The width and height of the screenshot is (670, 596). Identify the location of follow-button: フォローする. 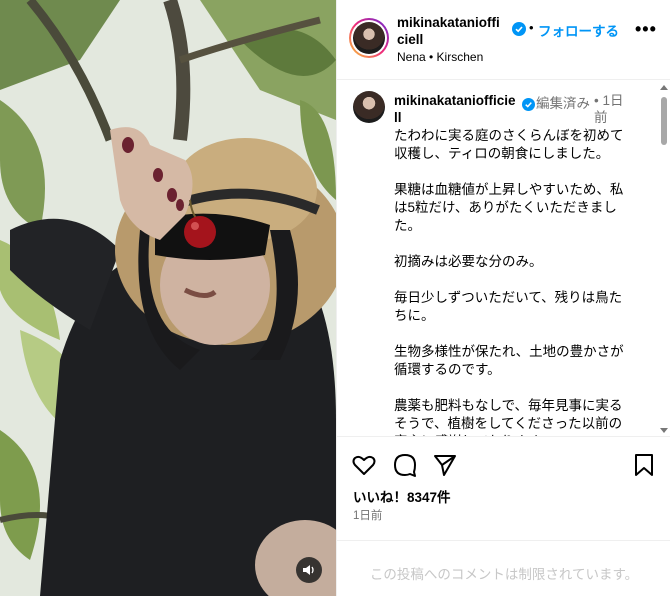
(578, 30).